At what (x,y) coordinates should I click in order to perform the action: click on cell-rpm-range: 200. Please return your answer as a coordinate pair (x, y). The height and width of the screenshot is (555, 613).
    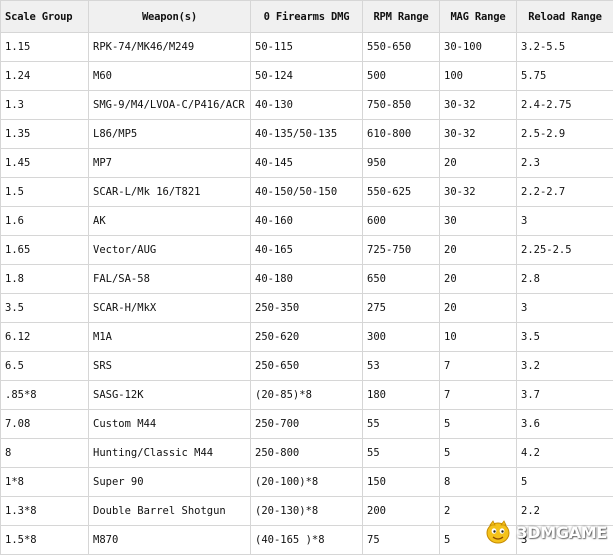
    Looking at the image, I should click on (401, 511).